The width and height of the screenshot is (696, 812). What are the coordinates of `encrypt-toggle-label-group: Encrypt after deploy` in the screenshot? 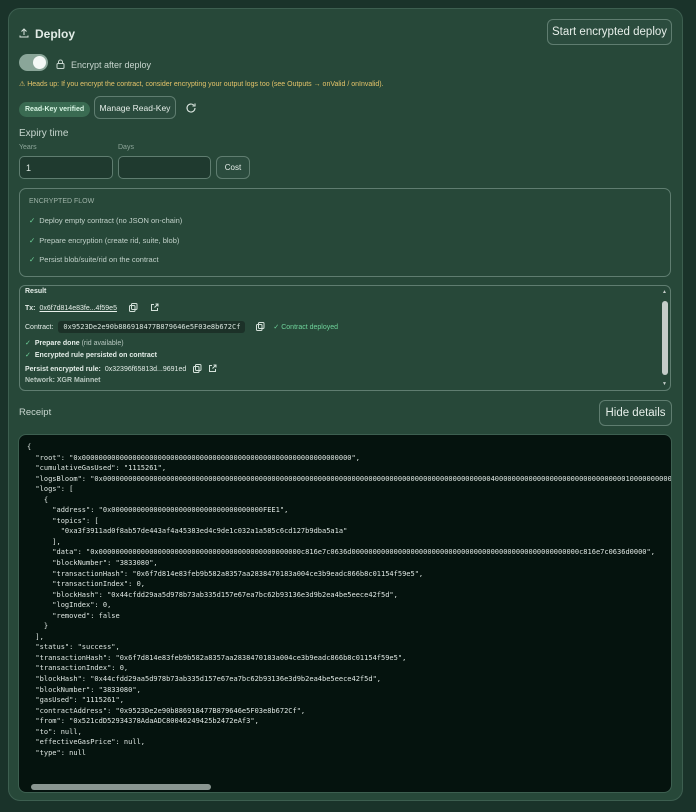 It's located at (103, 65).